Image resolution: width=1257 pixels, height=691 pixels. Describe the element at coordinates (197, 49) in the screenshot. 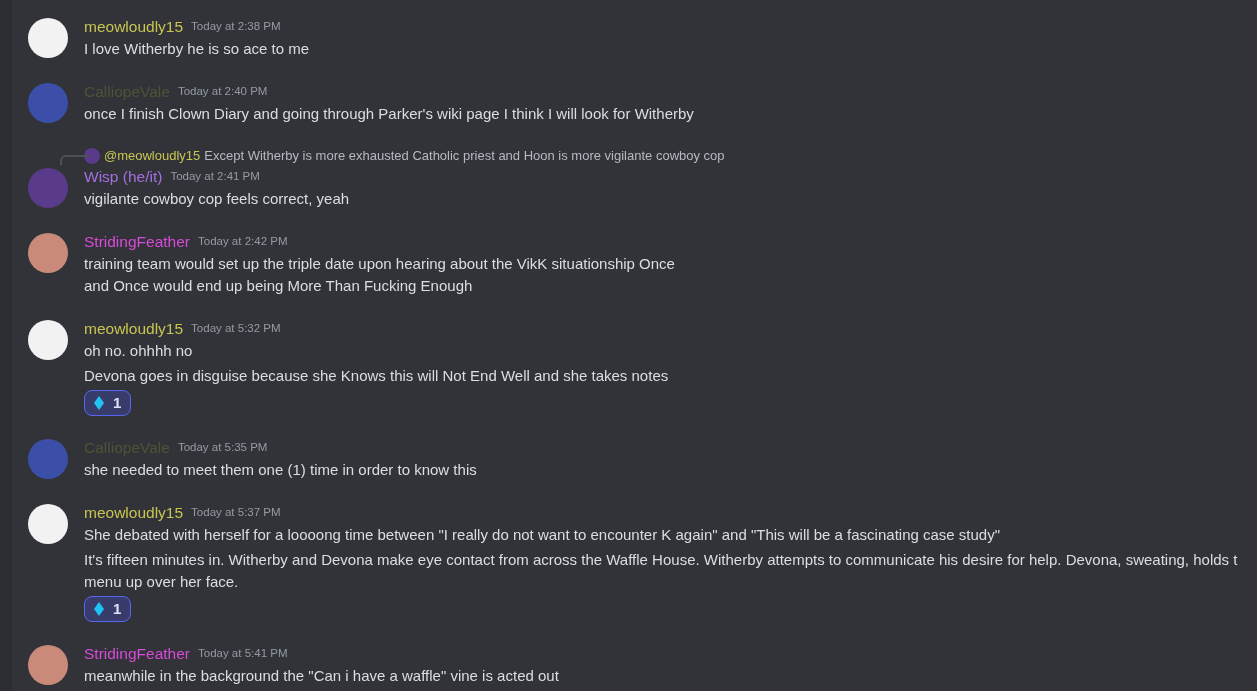

I see `message-text: I love Witherby he is so ace to me` at that location.